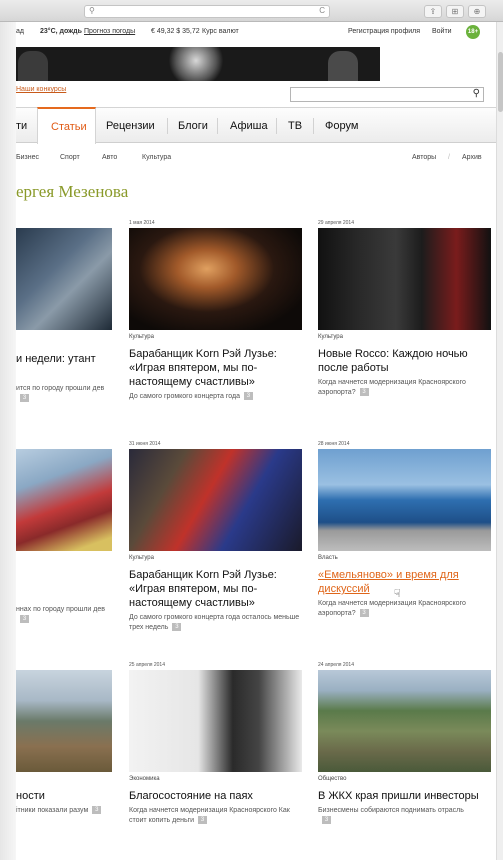 The height and width of the screenshot is (860, 503). Describe the element at coordinates (130, 126) in the screenshot. I see `nav-item-reviews: Рецензии` at that location.